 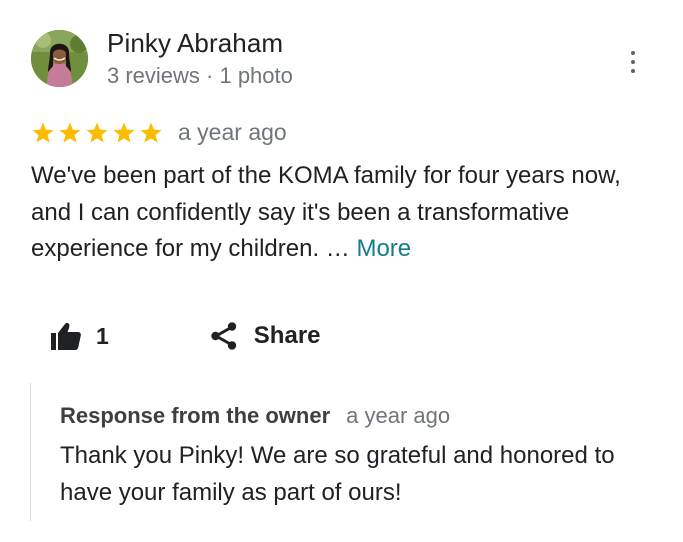 I want to click on review-date: a year ago, so click(x=232, y=132).